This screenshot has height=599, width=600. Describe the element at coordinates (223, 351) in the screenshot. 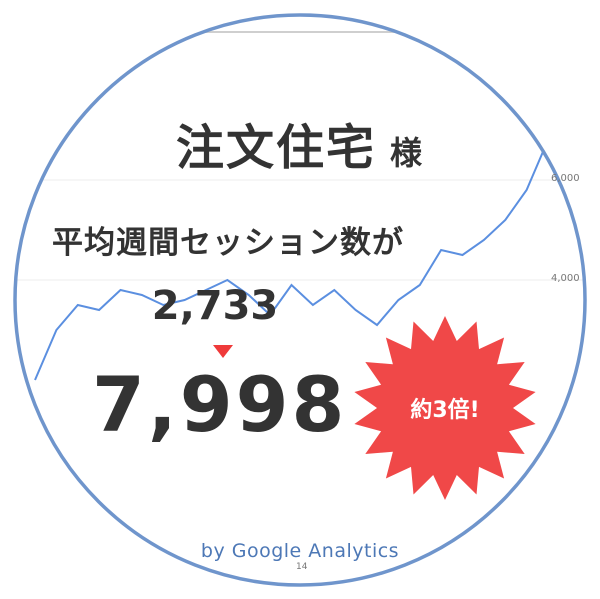

I see `arrow-down-icon` at that location.